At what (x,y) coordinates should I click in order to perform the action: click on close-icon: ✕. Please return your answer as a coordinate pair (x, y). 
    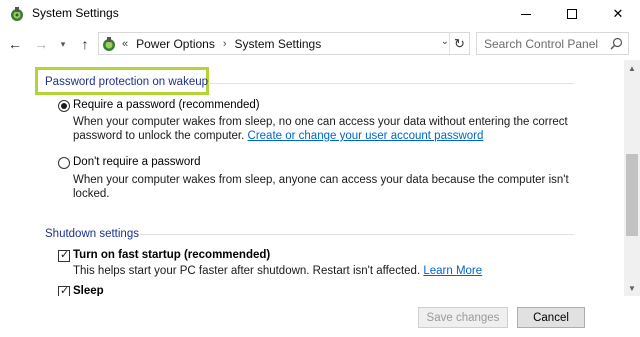
    Looking at the image, I should click on (618, 13).